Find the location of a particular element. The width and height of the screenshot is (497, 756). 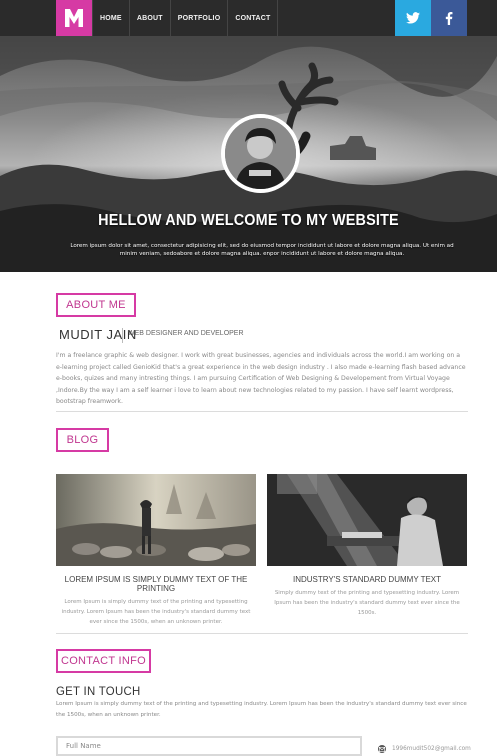

contact-section-heading: CONTACT INFO is located at coordinates (103, 661).